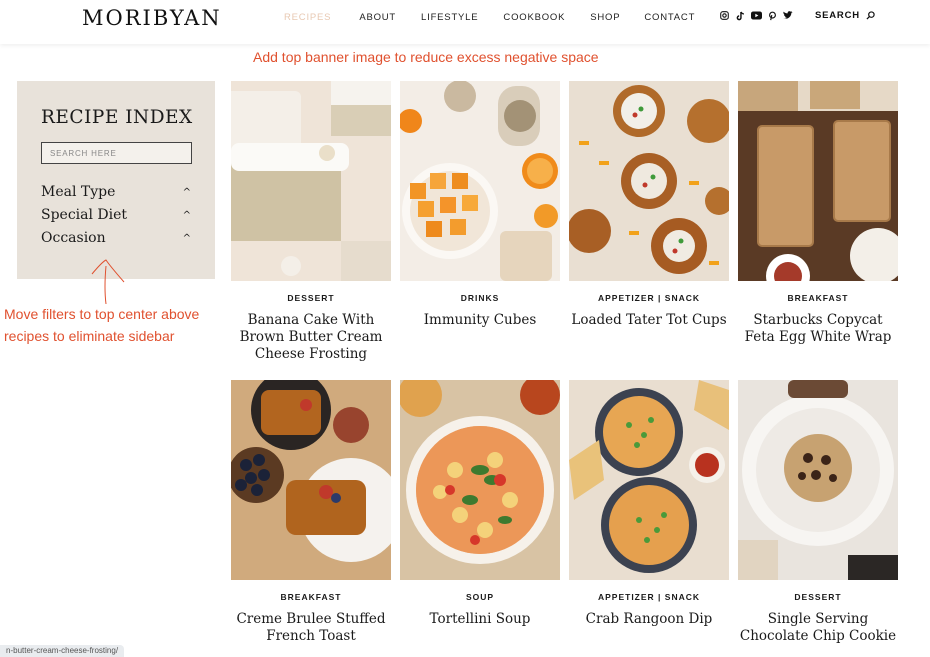  I want to click on filter-special-diet: Special Diet ^, so click(116, 215).